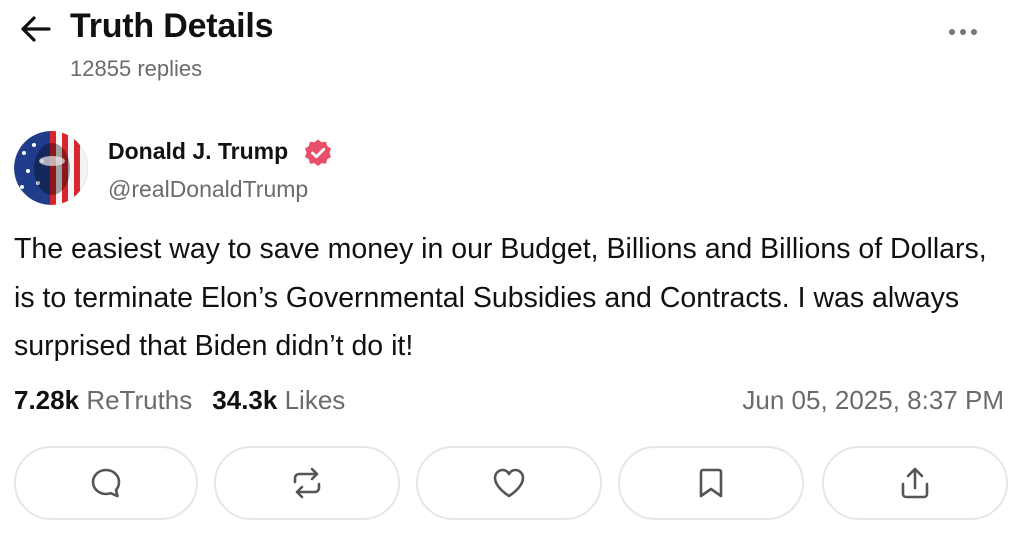 The image size is (1024, 537). I want to click on author-name: Donald J. Trump, so click(198, 151).